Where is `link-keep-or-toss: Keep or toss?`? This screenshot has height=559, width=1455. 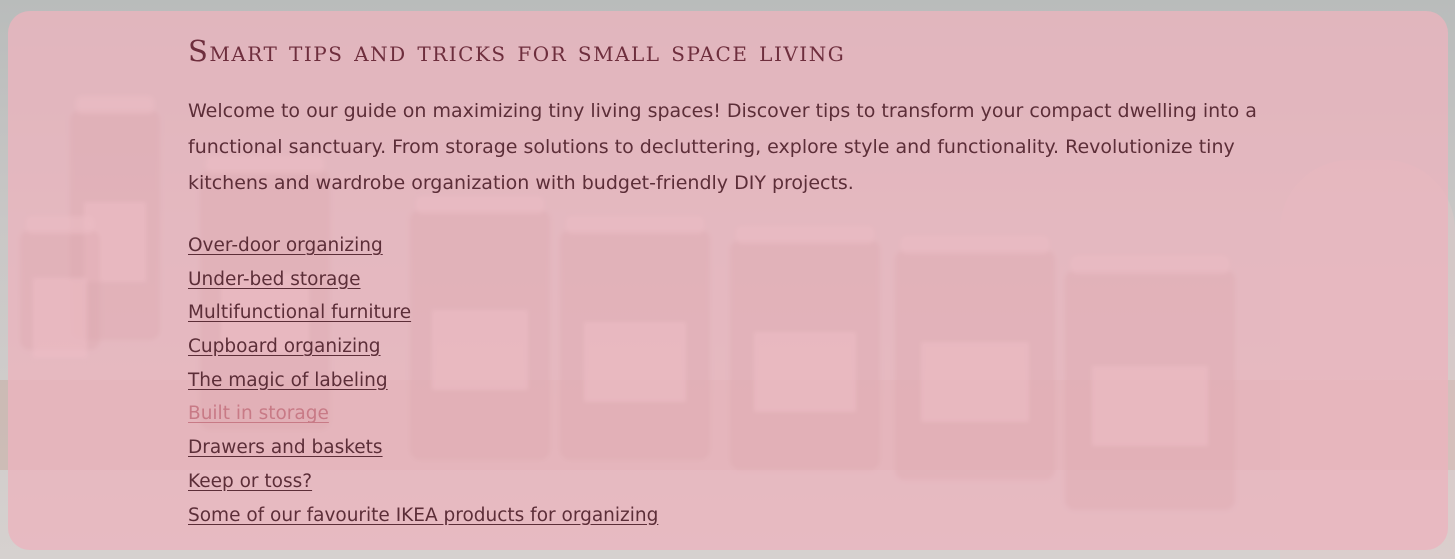
link-keep-or-toss: Keep or toss? is located at coordinates (250, 481).